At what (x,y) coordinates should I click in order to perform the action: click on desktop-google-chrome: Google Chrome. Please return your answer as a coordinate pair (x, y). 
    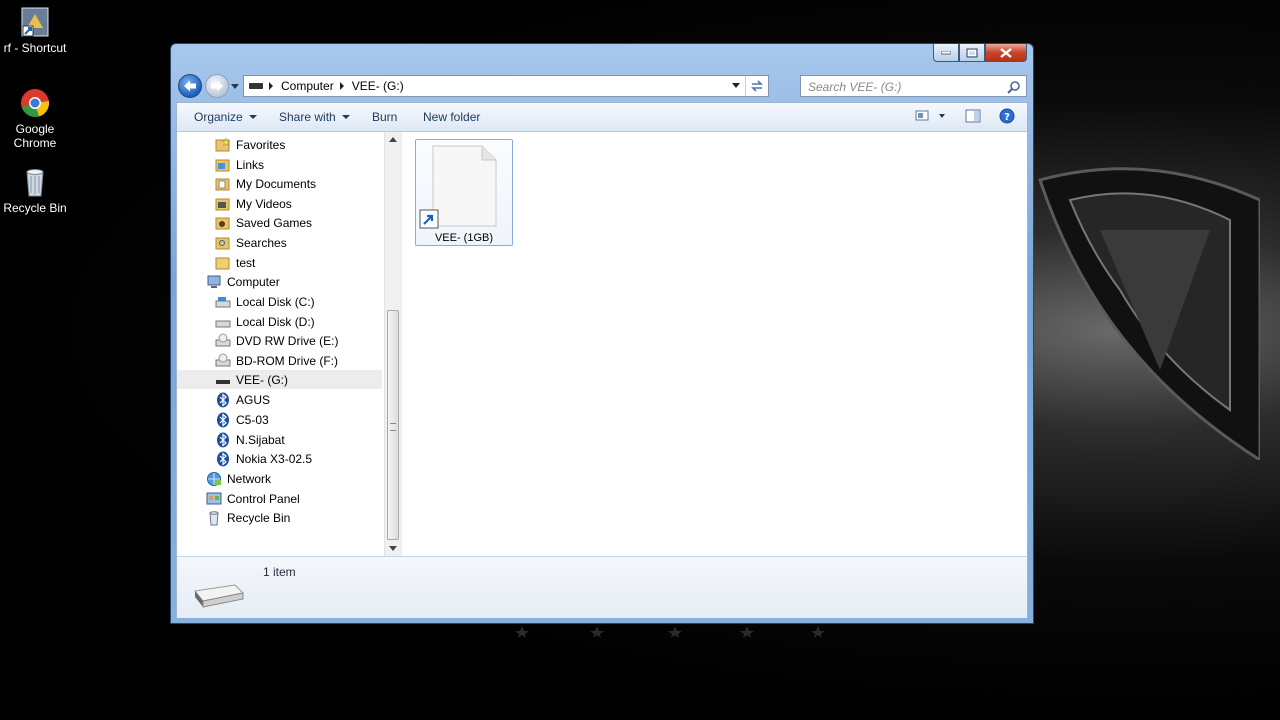
    Looking at the image, I should click on (35, 118).